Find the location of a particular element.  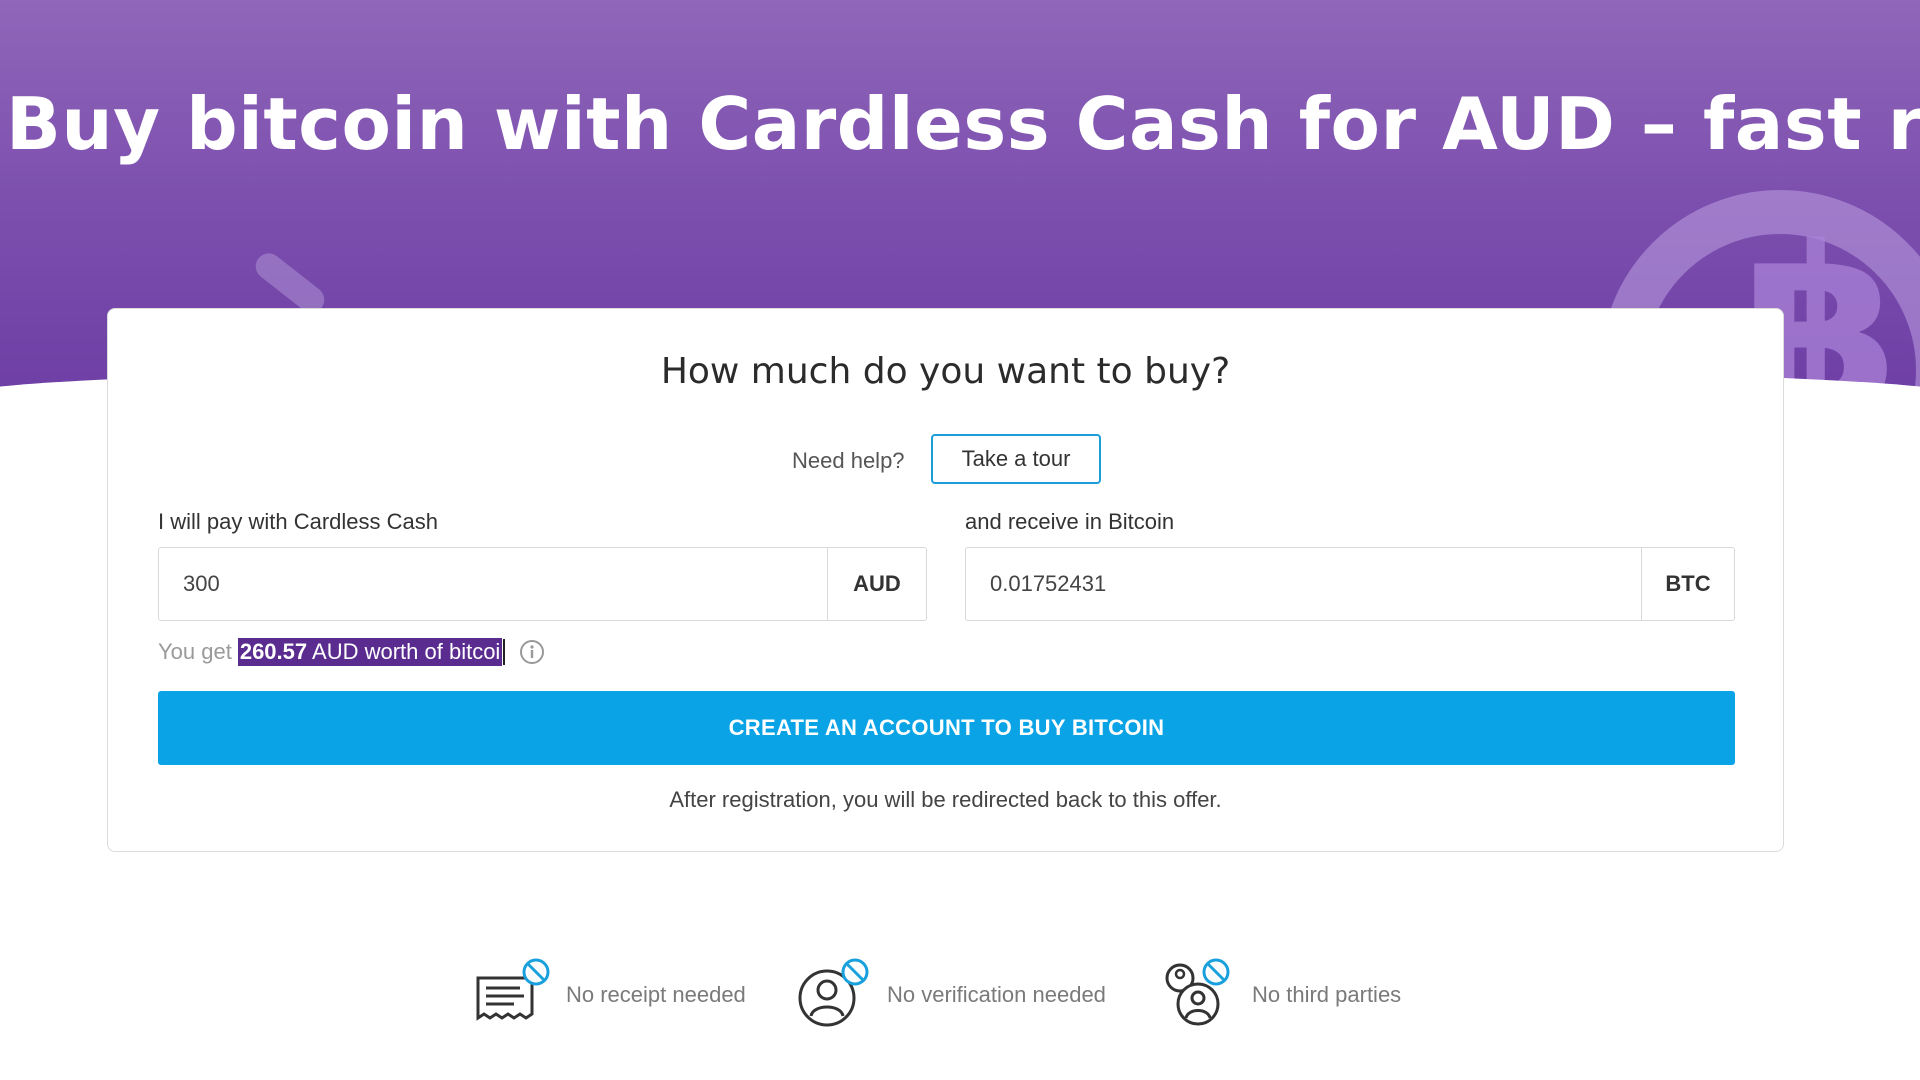

feature-item: No receipt needed is located at coordinates (610, 995).